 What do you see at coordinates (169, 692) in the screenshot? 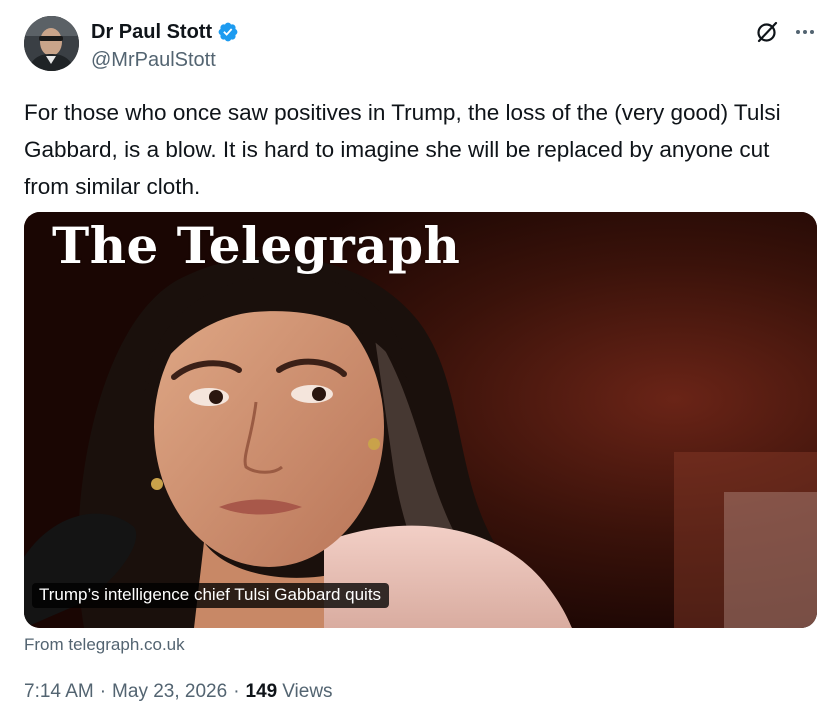
I see `tweet-date: May 23, 2026` at bounding box center [169, 692].